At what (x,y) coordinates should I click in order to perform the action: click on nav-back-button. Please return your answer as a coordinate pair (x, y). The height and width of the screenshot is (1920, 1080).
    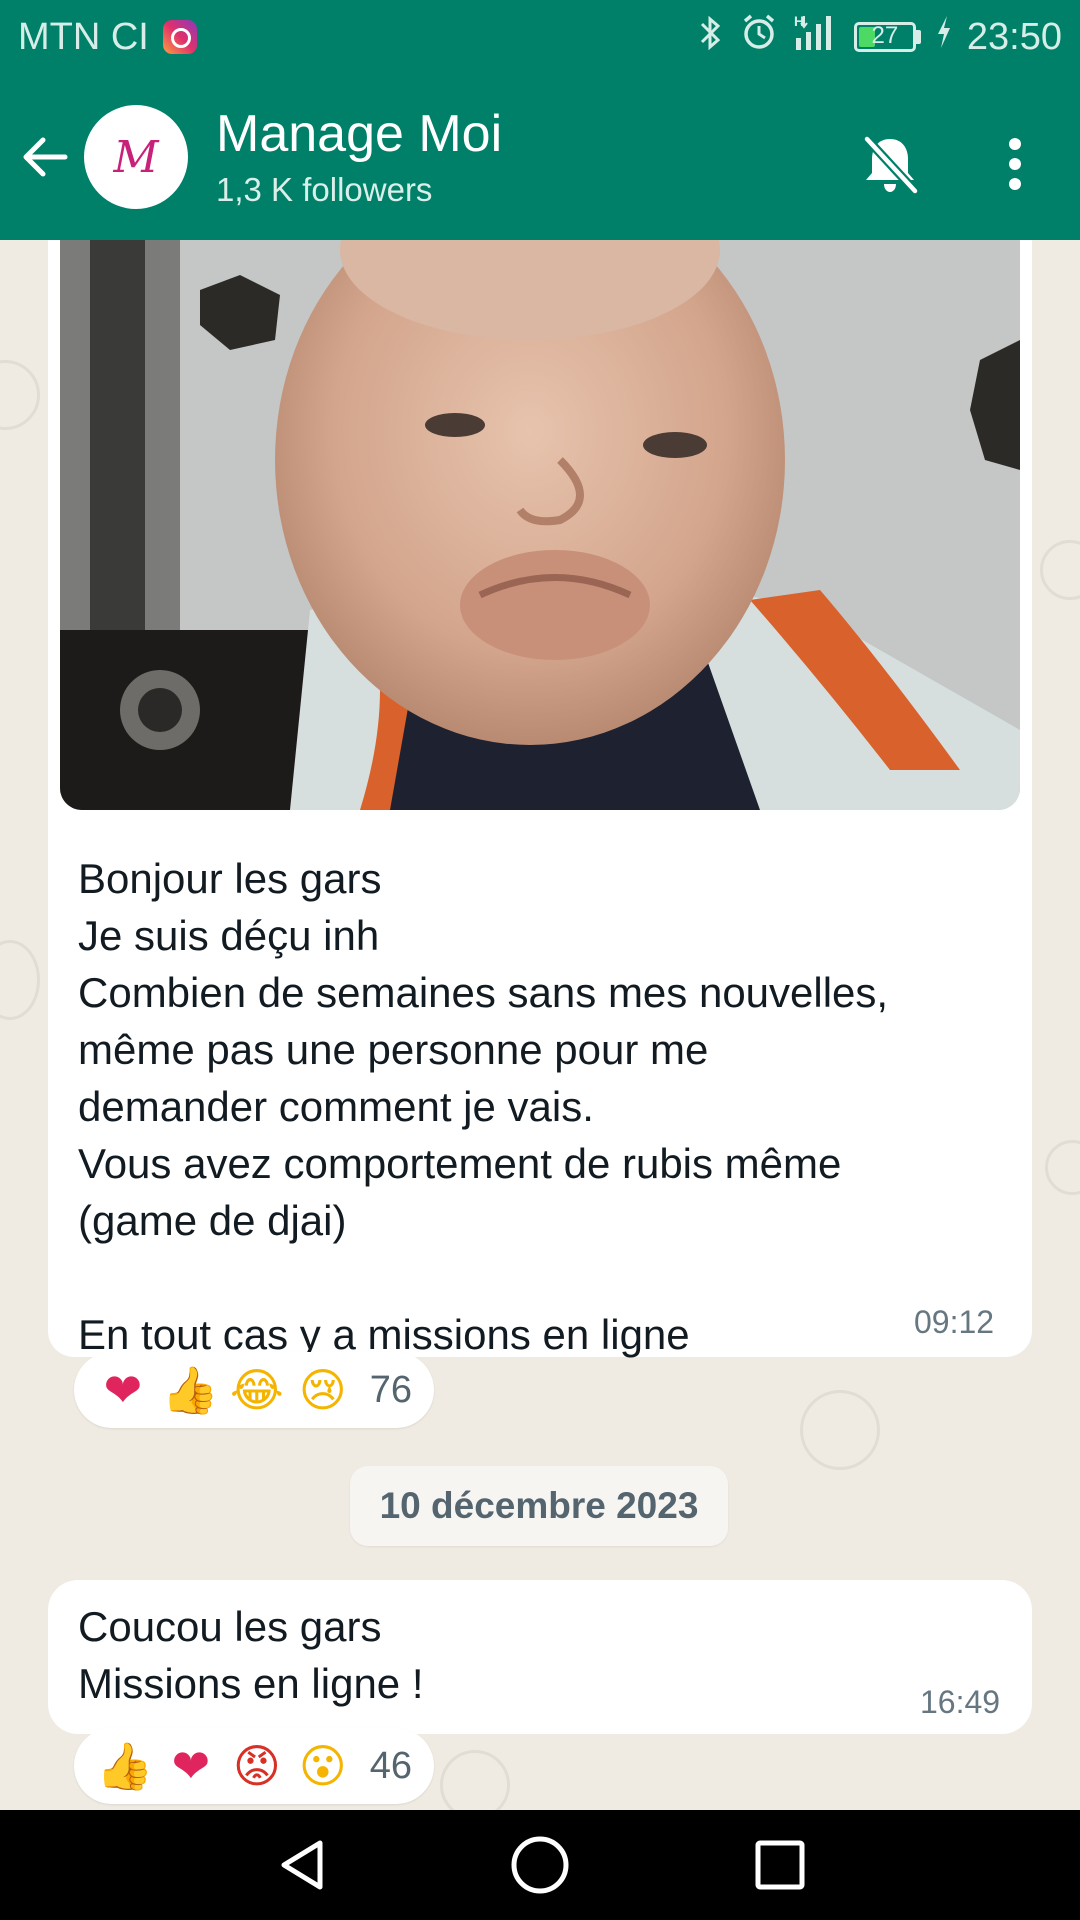
    Looking at the image, I should click on (302, 1865).